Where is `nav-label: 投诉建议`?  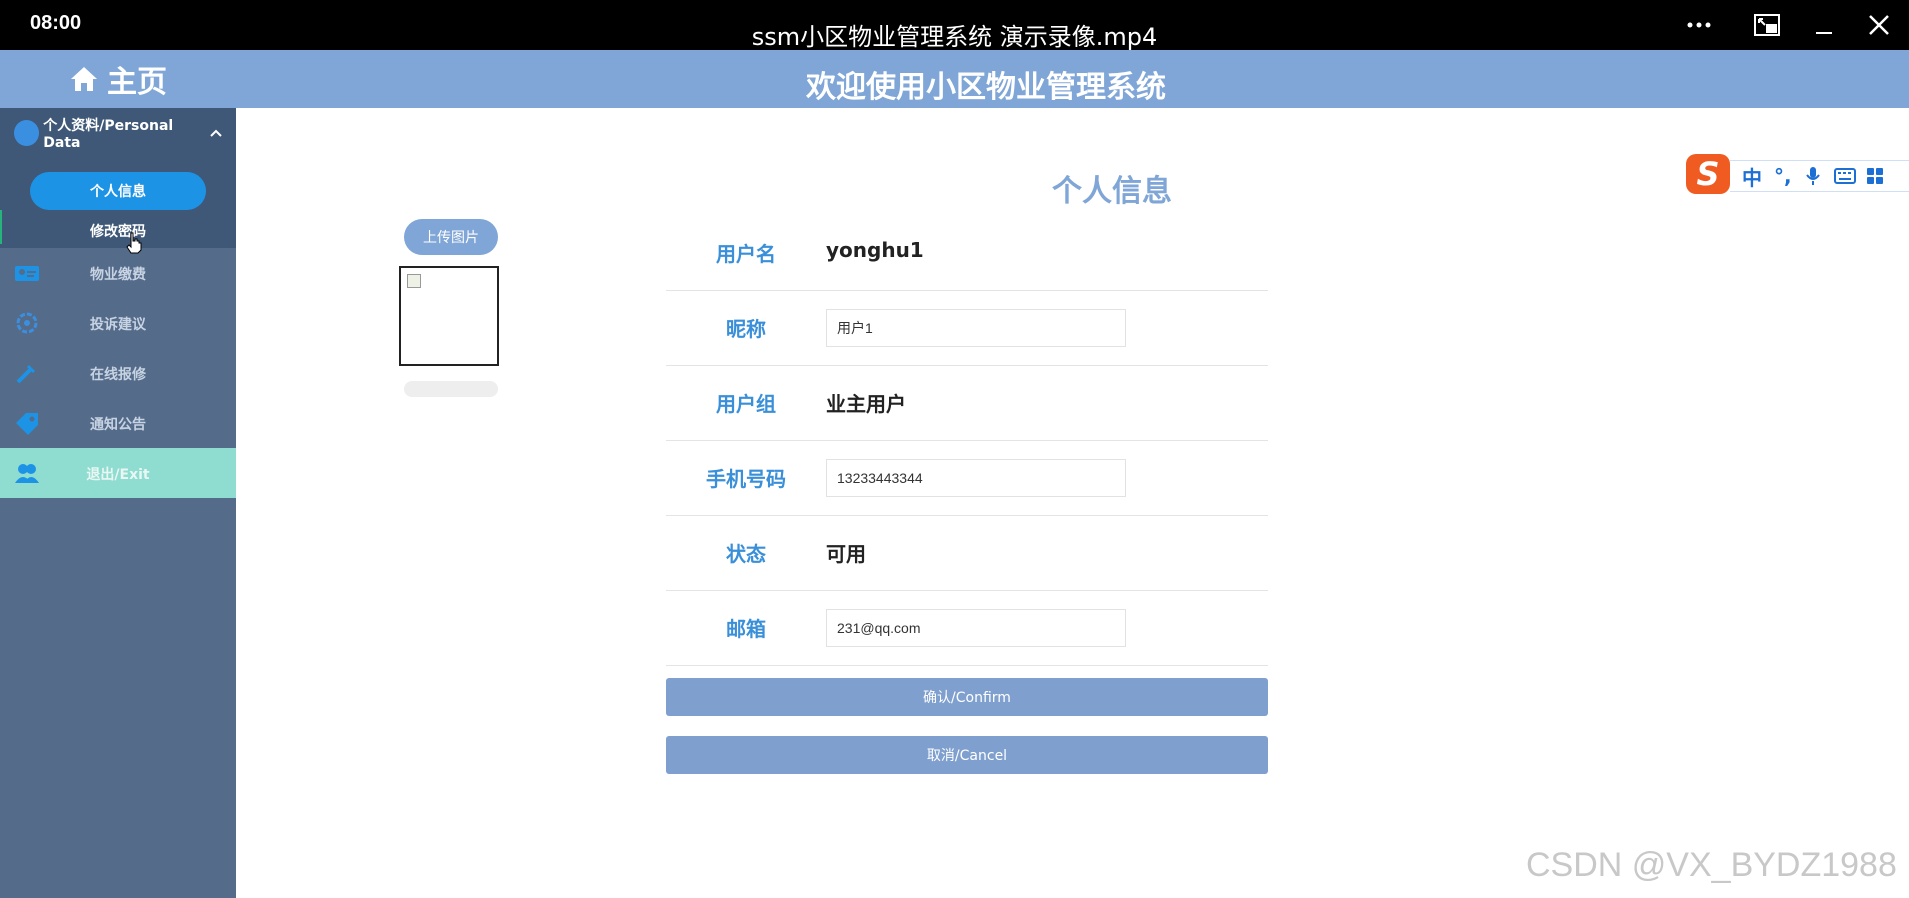
nav-label: 投诉建议 is located at coordinates (118, 325).